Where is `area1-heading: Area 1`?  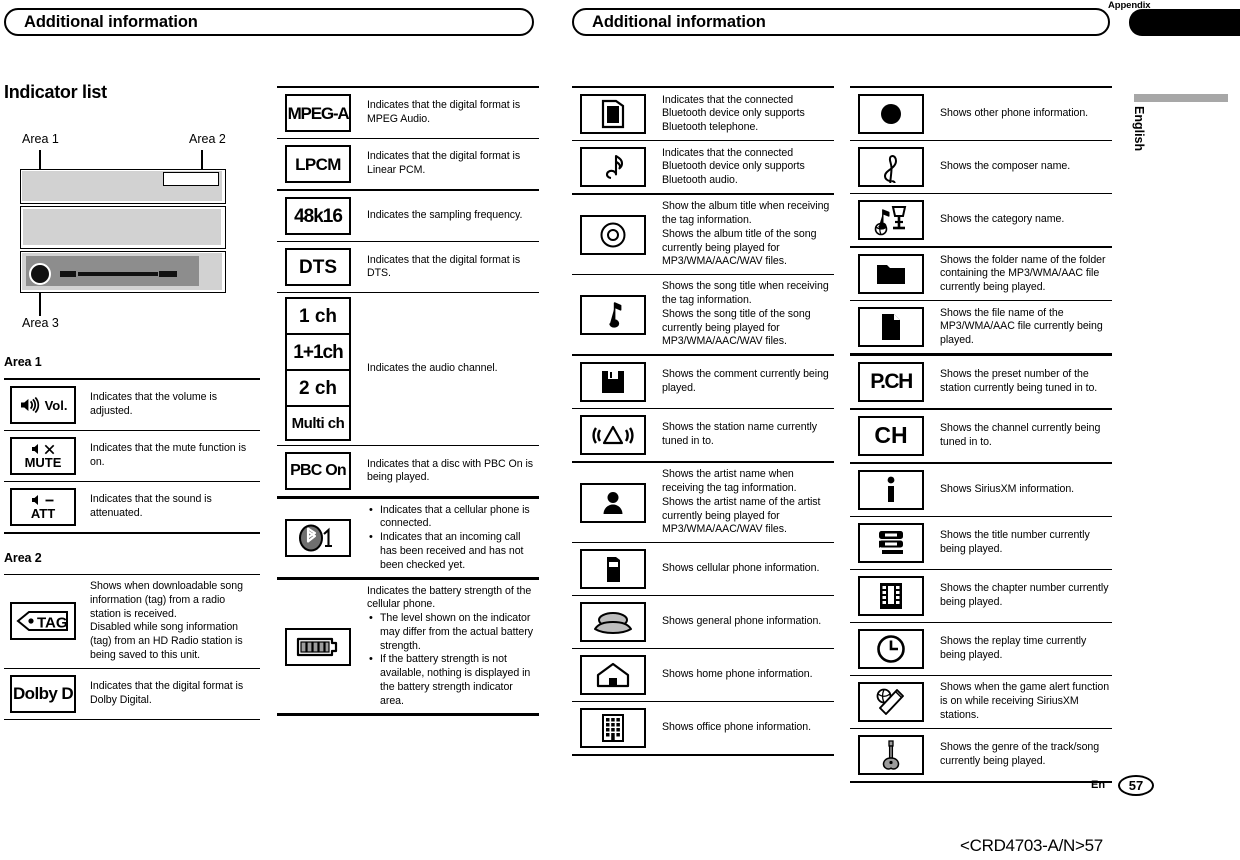 area1-heading: Area 1 is located at coordinates (23, 362).